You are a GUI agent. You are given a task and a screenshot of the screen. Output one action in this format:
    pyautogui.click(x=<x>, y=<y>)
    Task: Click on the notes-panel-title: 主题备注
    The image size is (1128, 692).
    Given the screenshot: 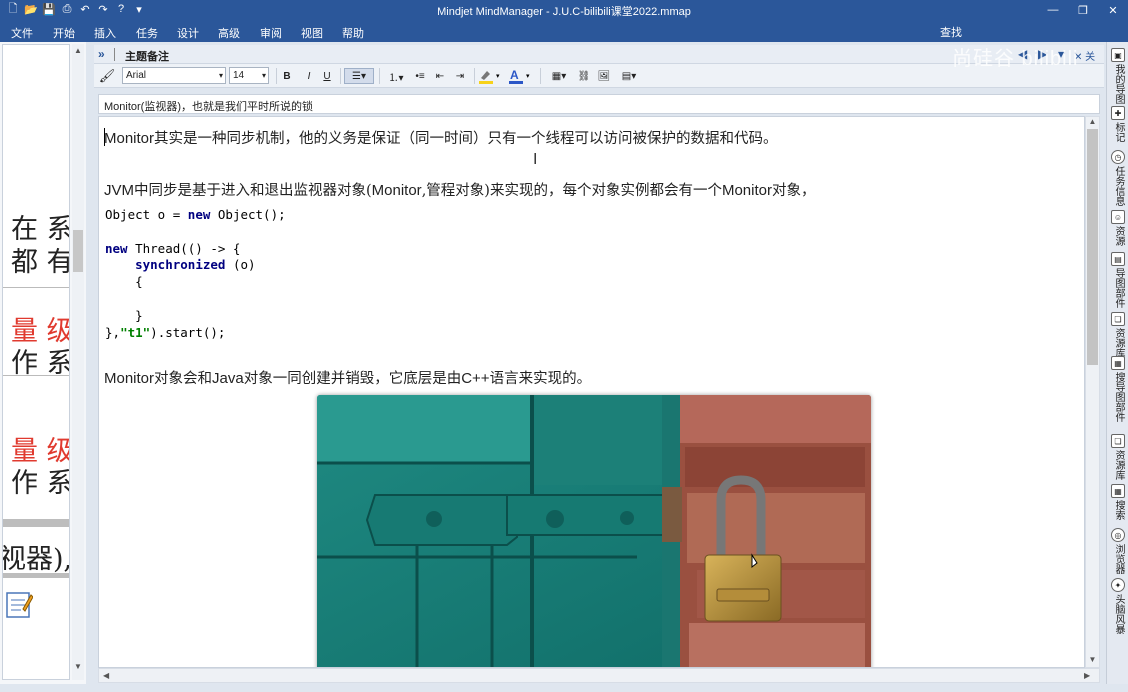 What is the action you would take?
    pyautogui.click(x=147, y=57)
    